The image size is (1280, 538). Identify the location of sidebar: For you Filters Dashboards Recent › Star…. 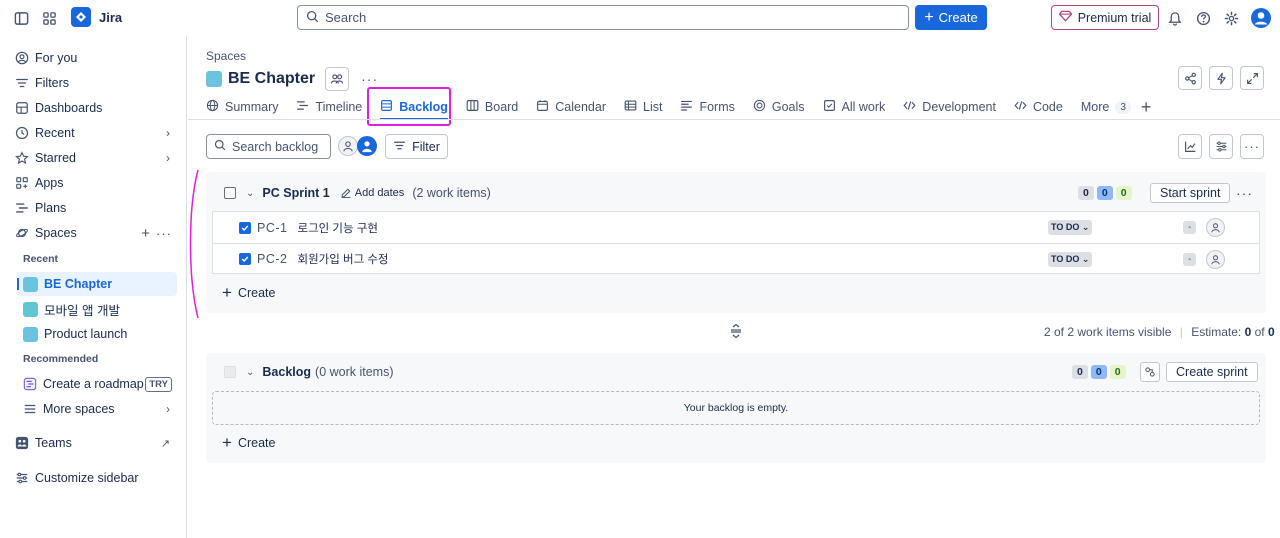
(93, 287).